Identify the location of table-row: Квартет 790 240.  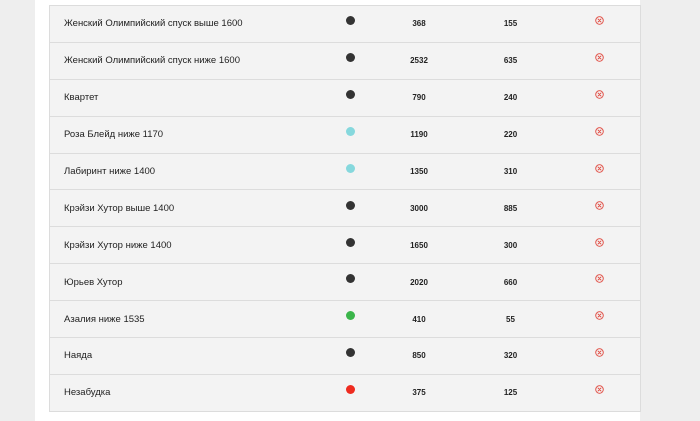
(345, 97).